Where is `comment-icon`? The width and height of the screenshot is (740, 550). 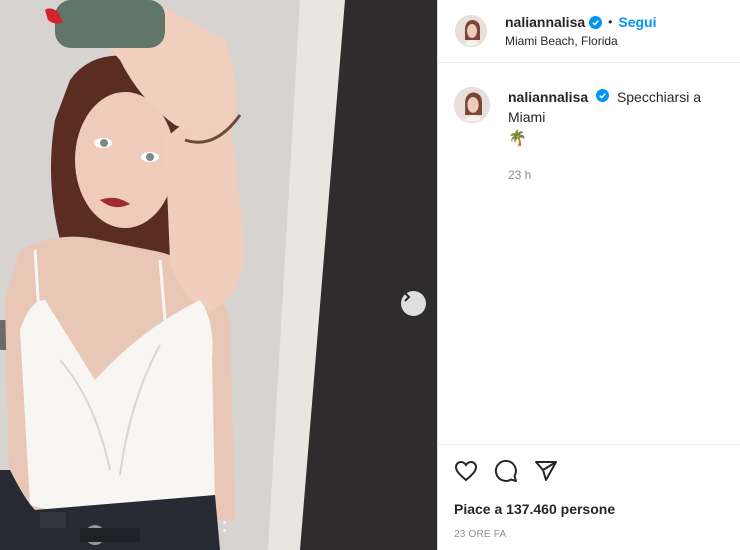 comment-icon is located at coordinates (505, 470).